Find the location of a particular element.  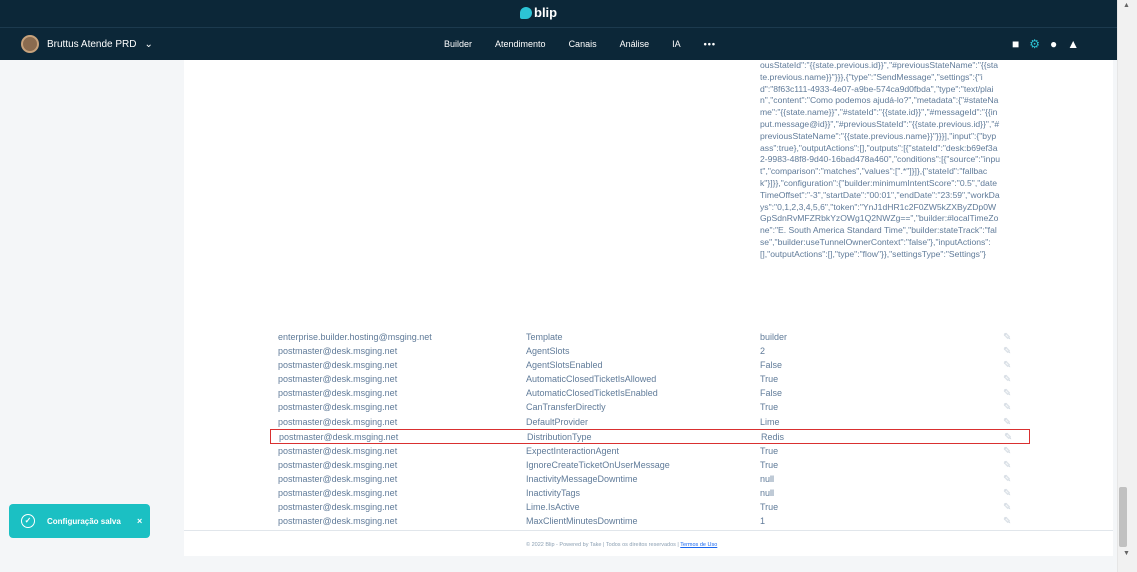

top-bar: blip is located at coordinates (558, 13).